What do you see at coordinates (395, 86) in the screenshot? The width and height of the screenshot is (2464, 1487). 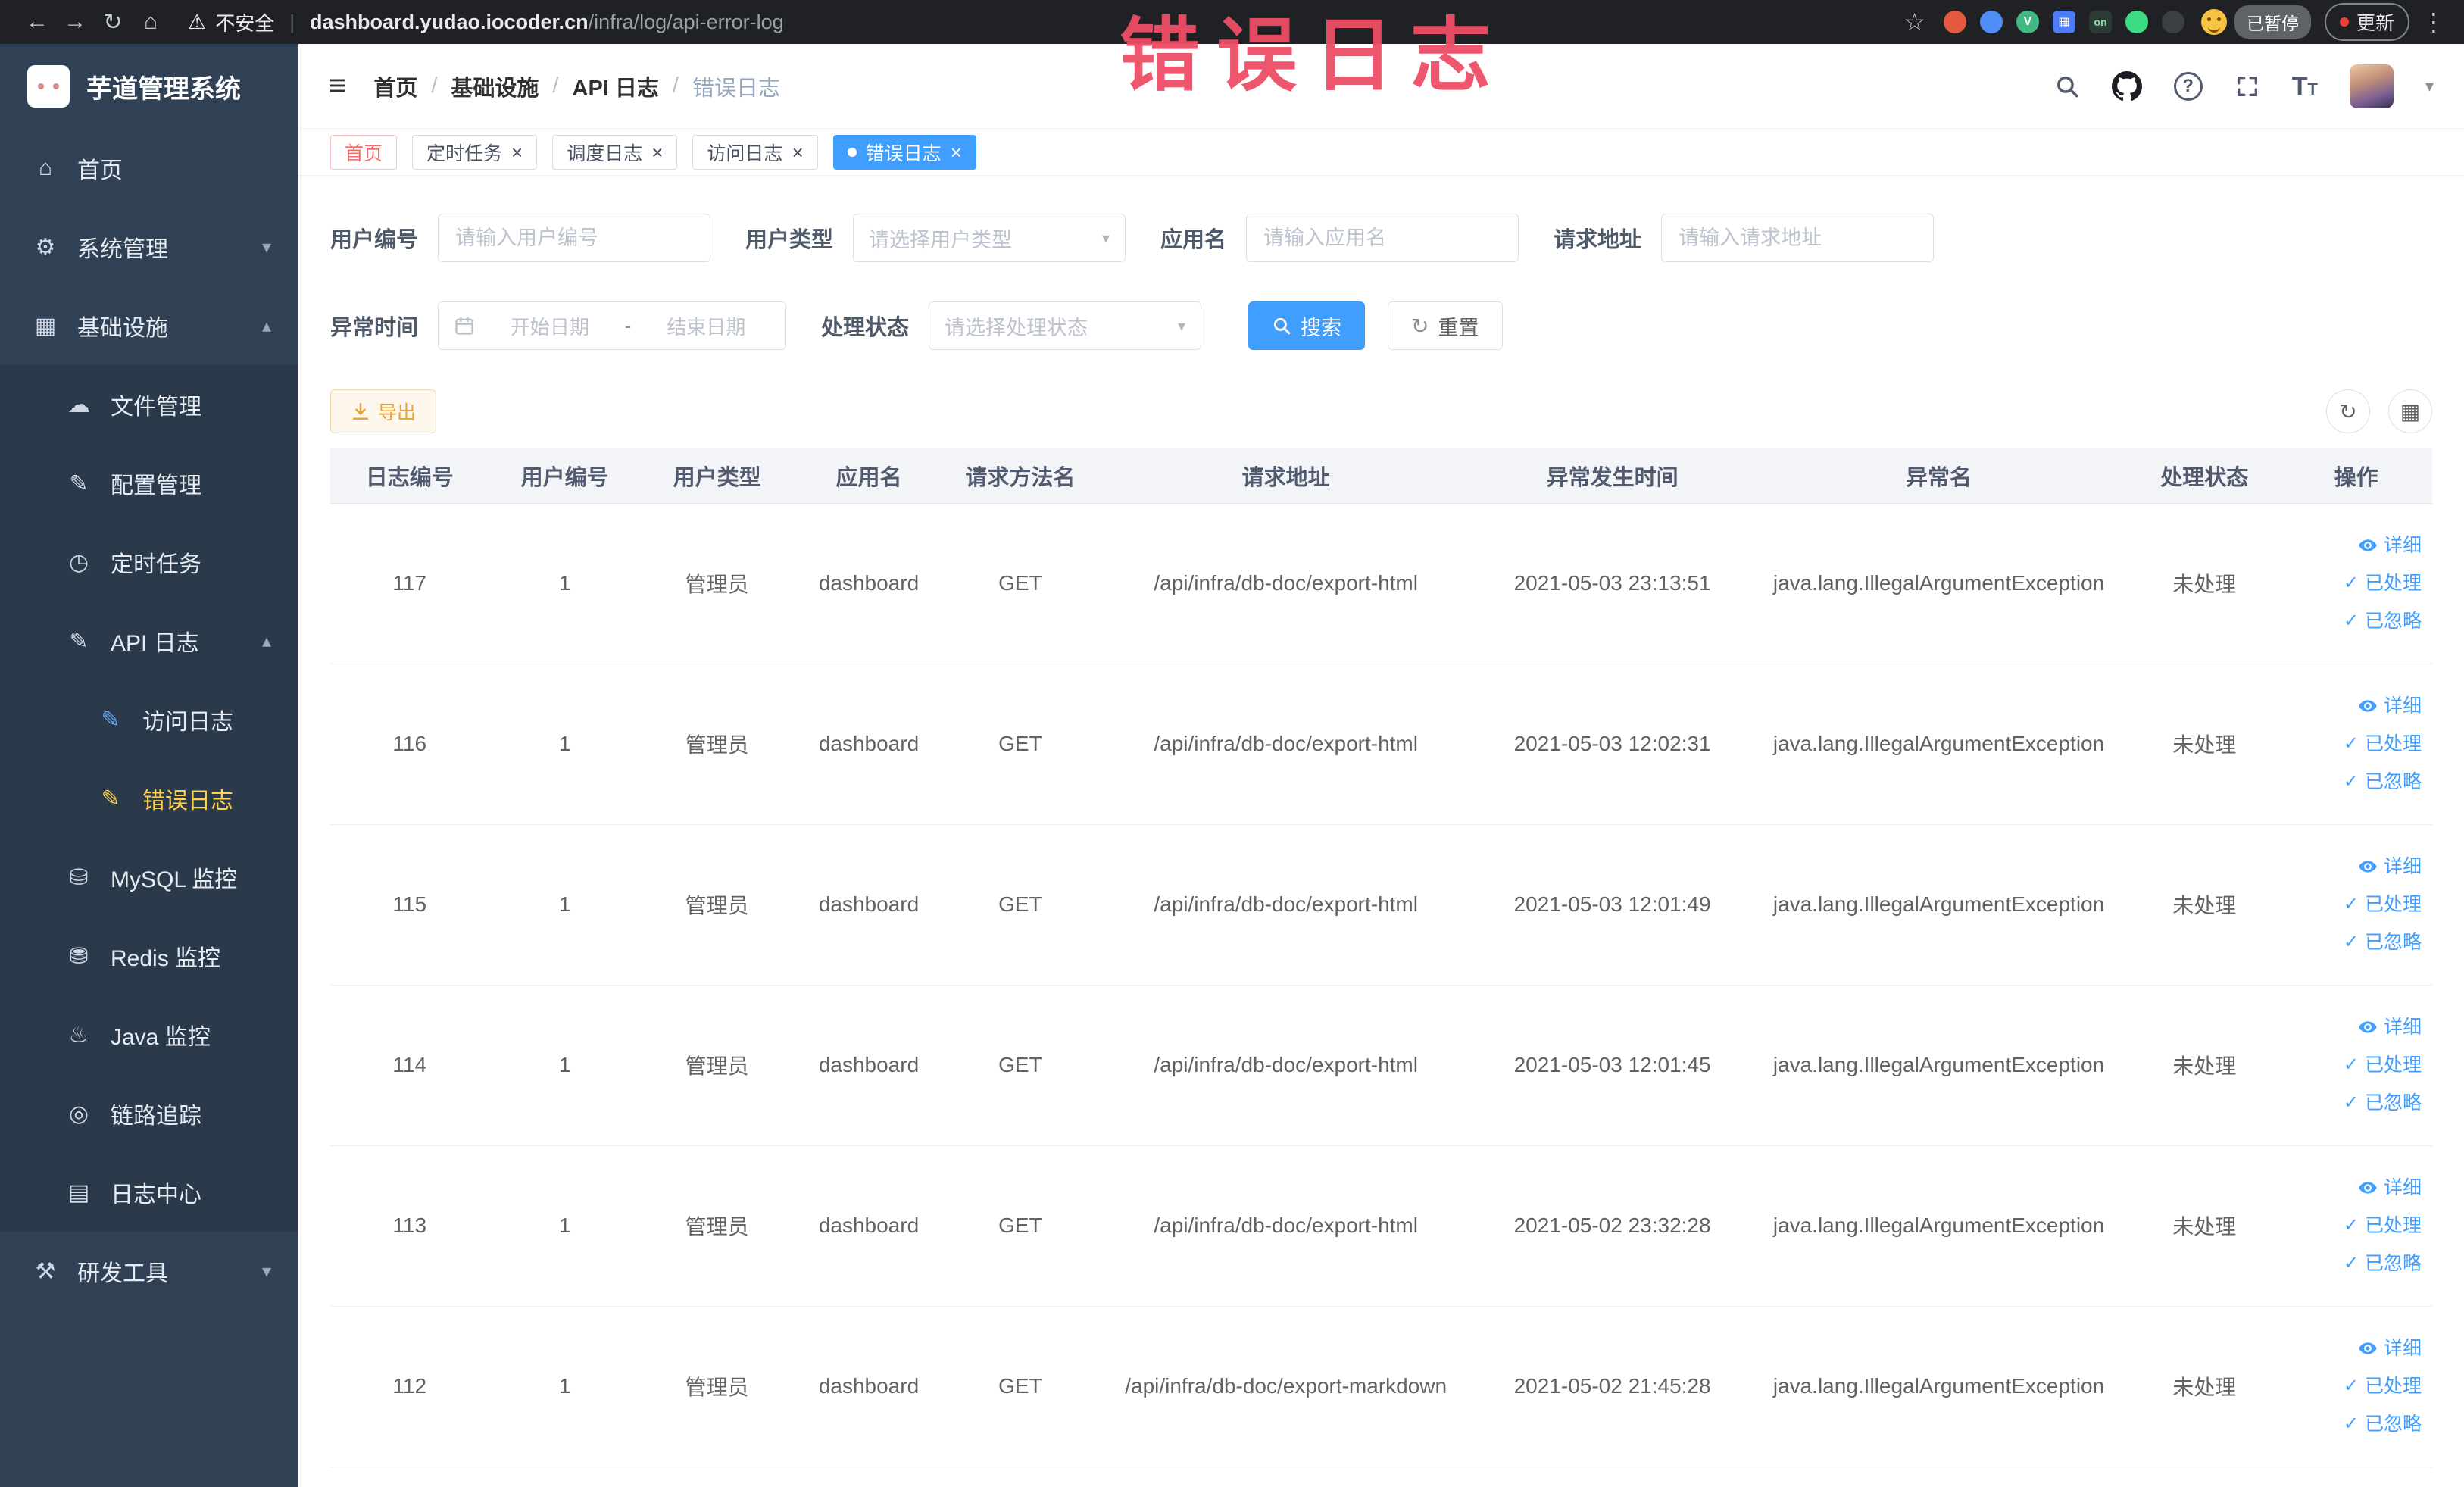 I see `breadcrumb-item: 首页` at bounding box center [395, 86].